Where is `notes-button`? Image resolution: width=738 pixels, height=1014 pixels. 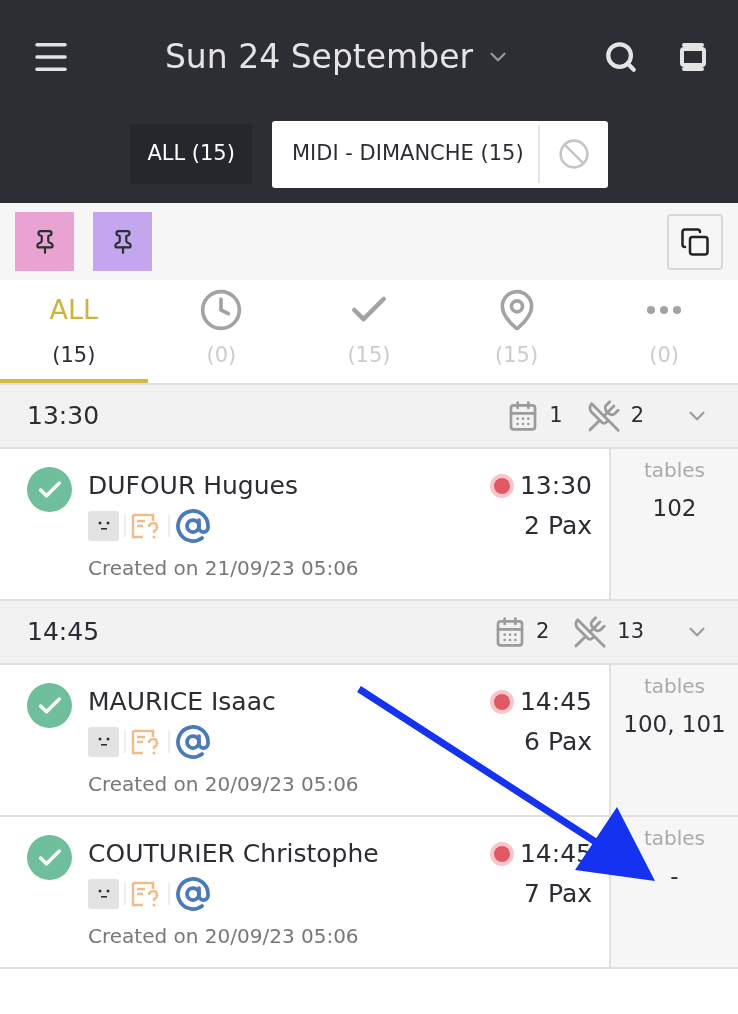 notes-button is located at coordinates (695, 241).